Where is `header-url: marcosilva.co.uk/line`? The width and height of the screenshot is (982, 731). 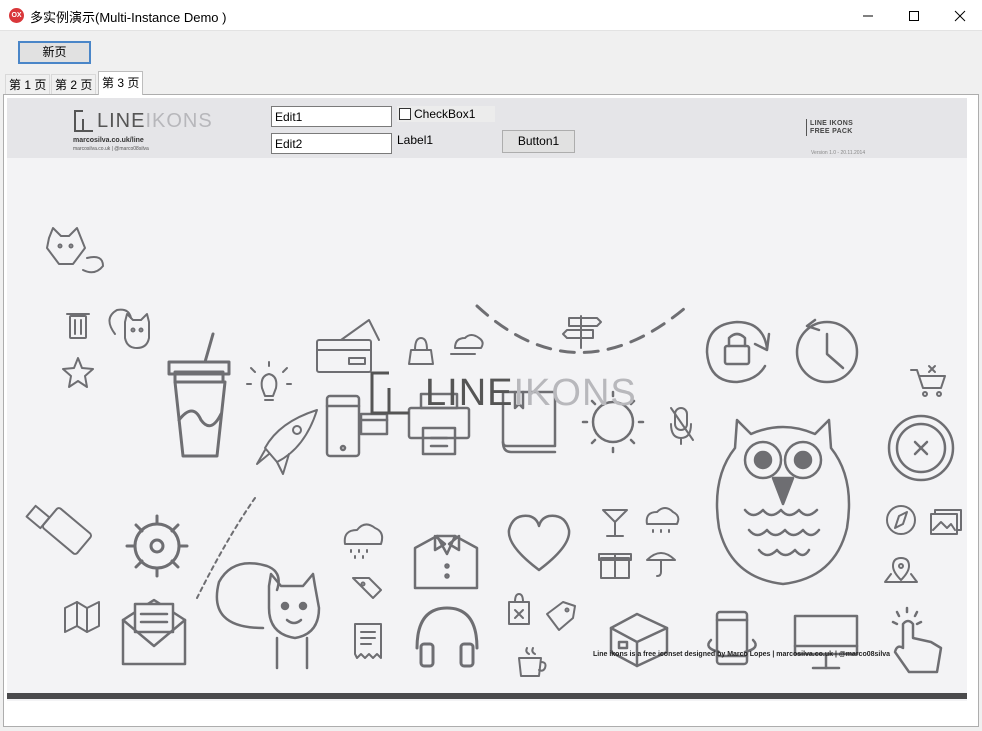 header-url: marcosilva.co.uk/line is located at coordinates (108, 140).